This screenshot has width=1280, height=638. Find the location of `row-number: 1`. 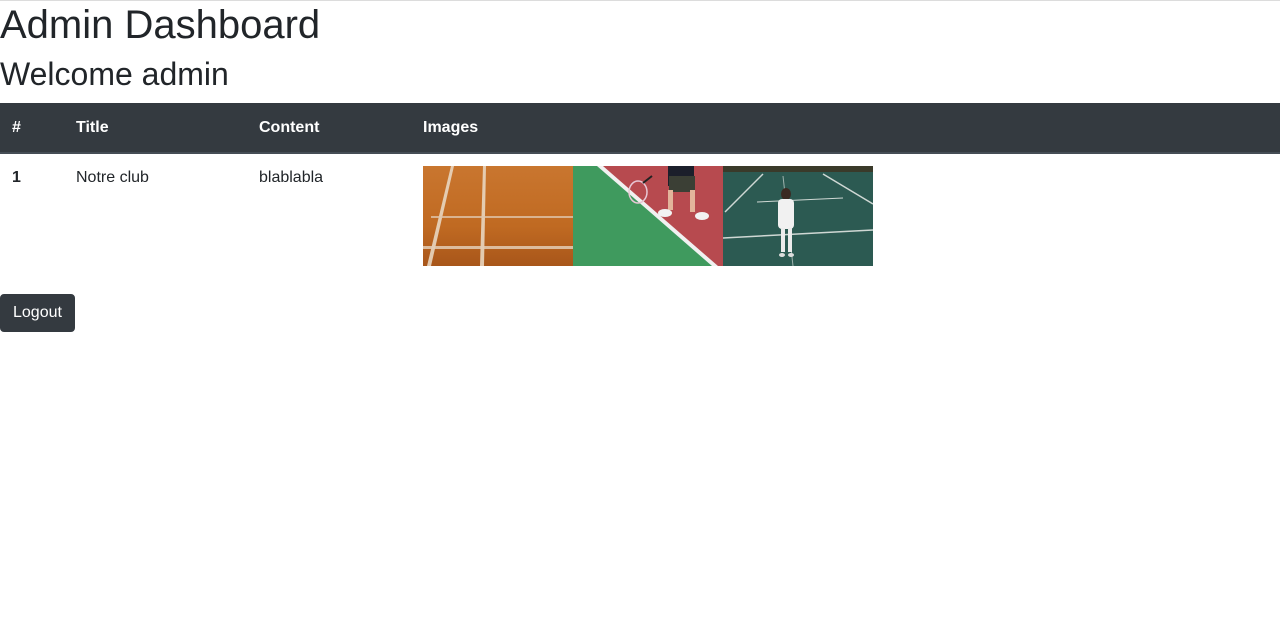

row-number: 1 is located at coordinates (32, 215).